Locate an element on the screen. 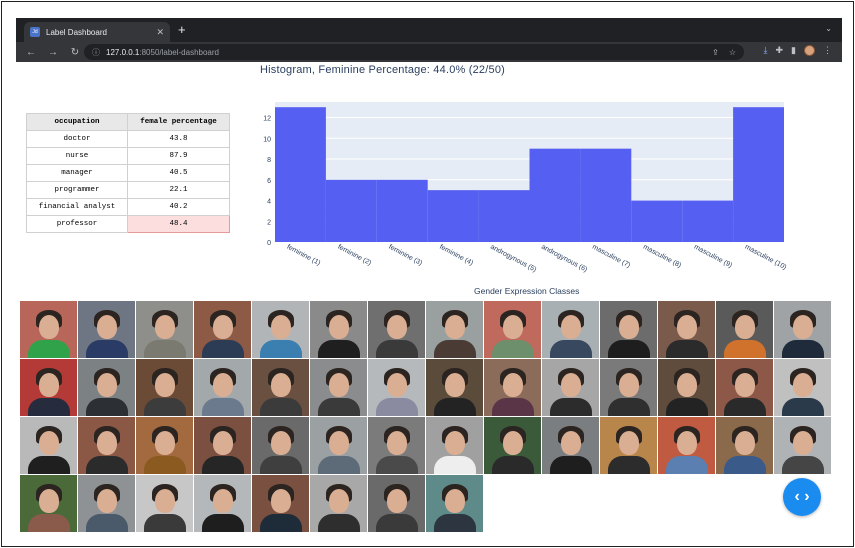  share-icon: ⇪ is located at coordinates (715, 52).